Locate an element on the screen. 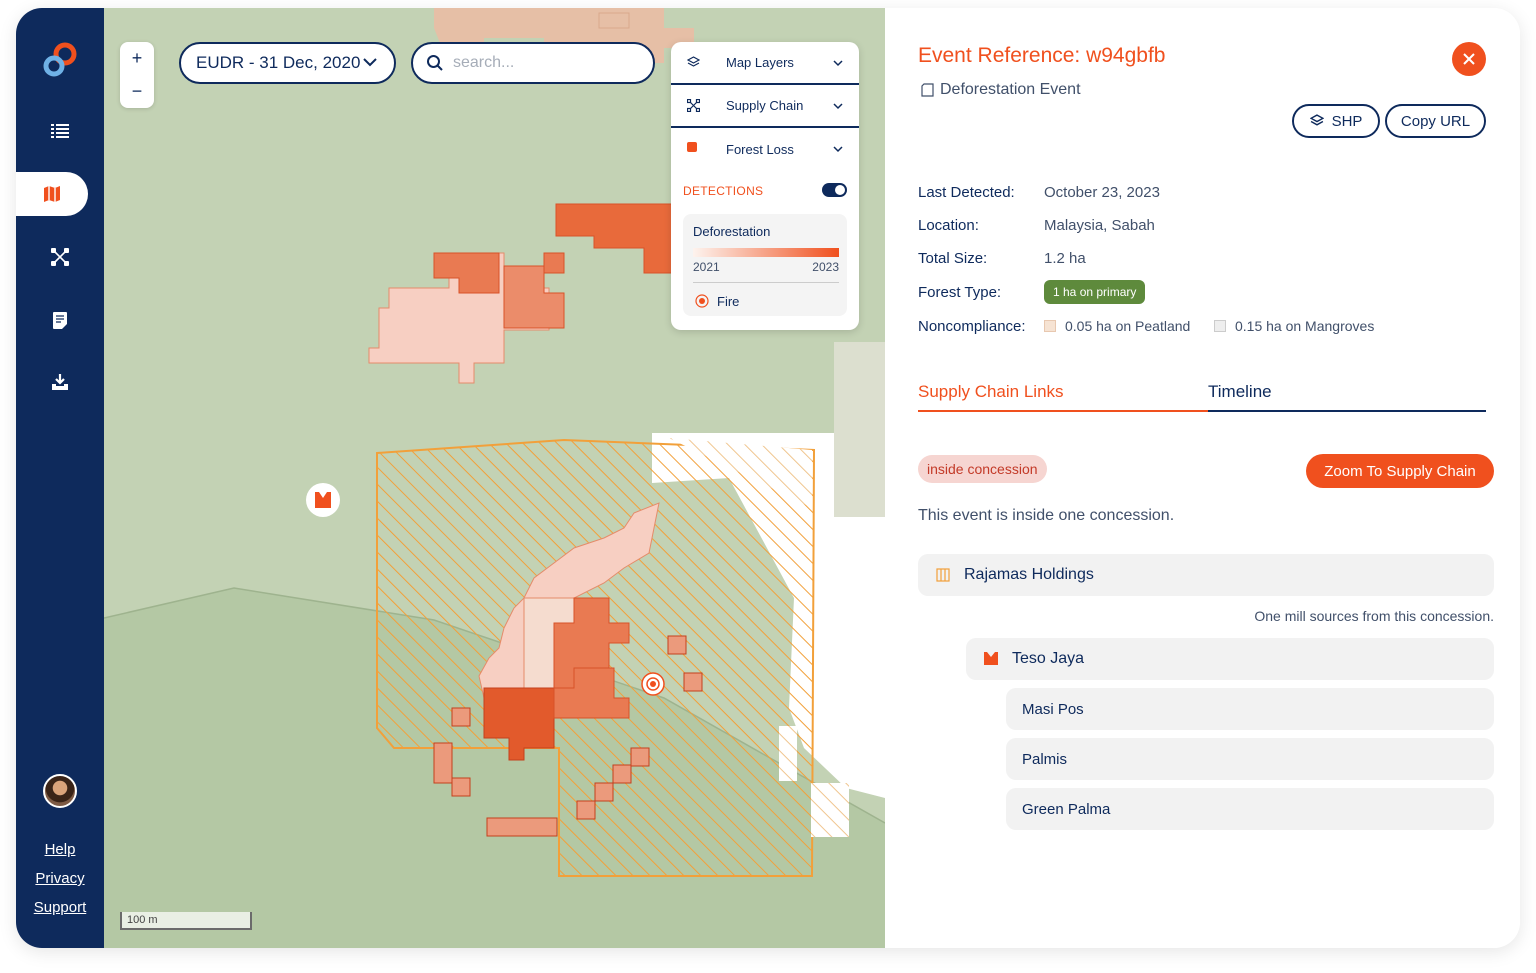 This screenshot has height=973, width=1536. forest-type-label: Forest Type: is located at coordinates (960, 292).